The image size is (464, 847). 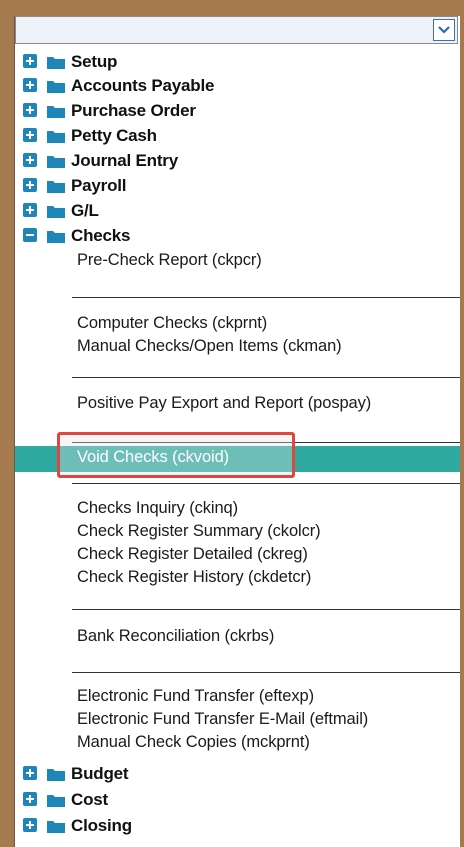 What do you see at coordinates (195, 696) in the screenshot?
I see `menu-item-eft: Electronic Fund Transfer (eftexp)` at bounding box center [195, 696].